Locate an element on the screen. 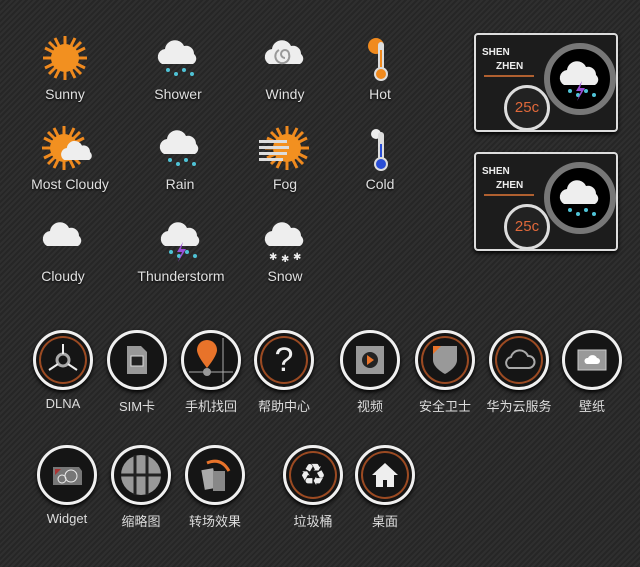 This screenshot has height=567, width=640. weather-rain: Rain is located at coordinates (180, 158).